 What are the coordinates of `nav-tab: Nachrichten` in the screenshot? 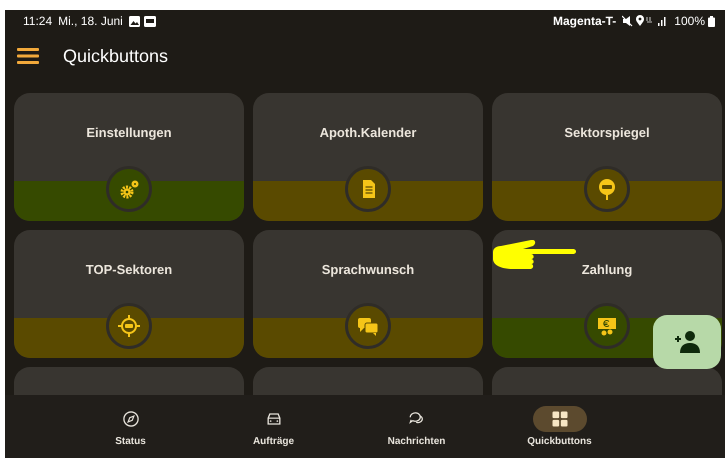 It's located at (416, 426).